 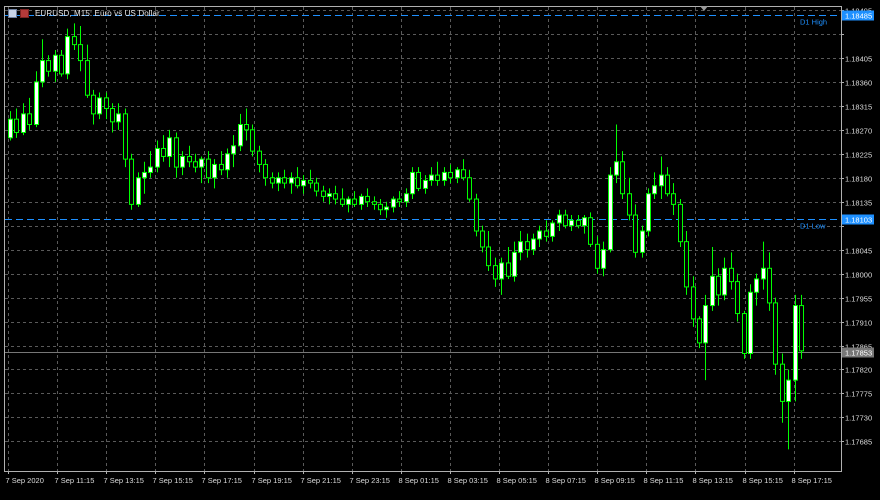 I want to click on y-tick-label: 1.18315, so click(x=858, y=107).